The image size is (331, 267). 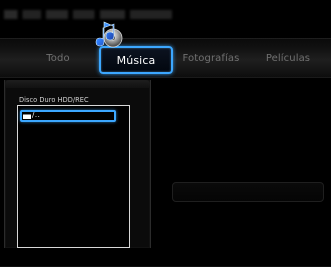 What do you see at coordinates (54, 100) in the screenshot?
I see `panel-title: Disco Duro HDD/REC` at bounding box center [54, 100].